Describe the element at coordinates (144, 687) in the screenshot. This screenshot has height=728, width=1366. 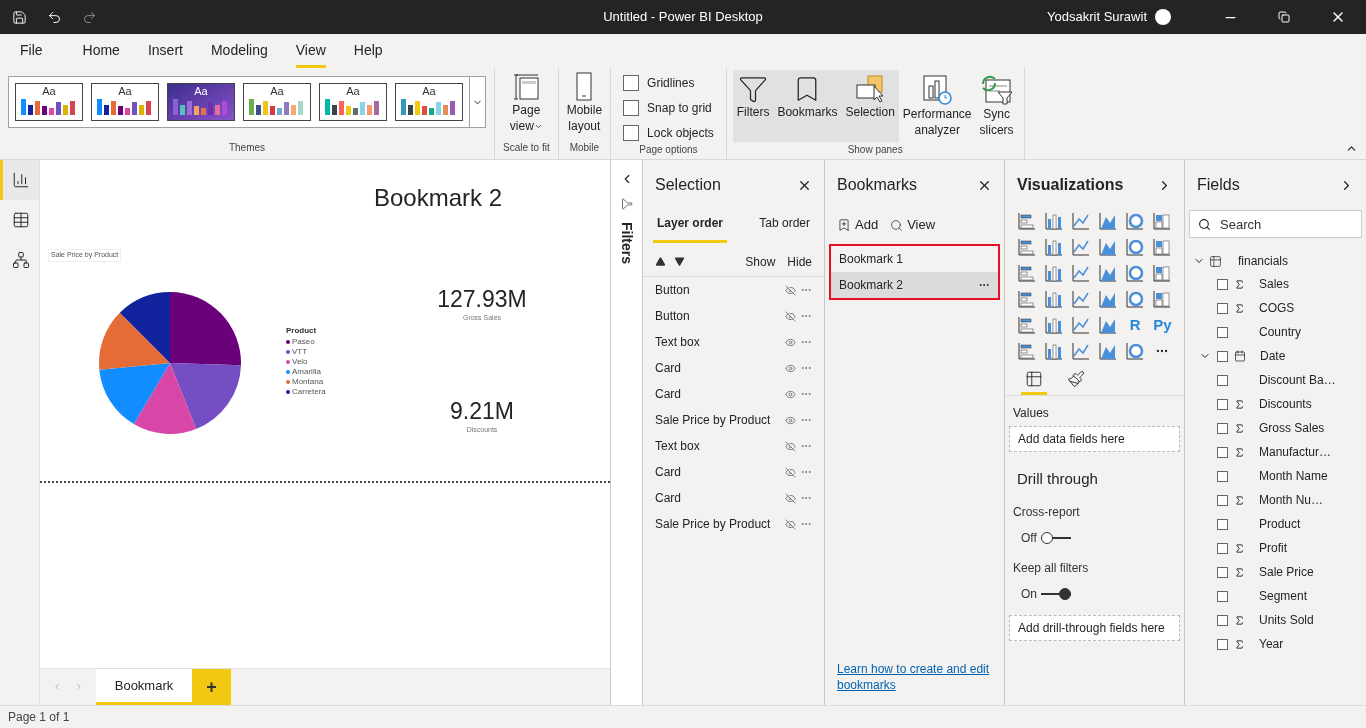
I see `page-tab: Bookmark` at that location.